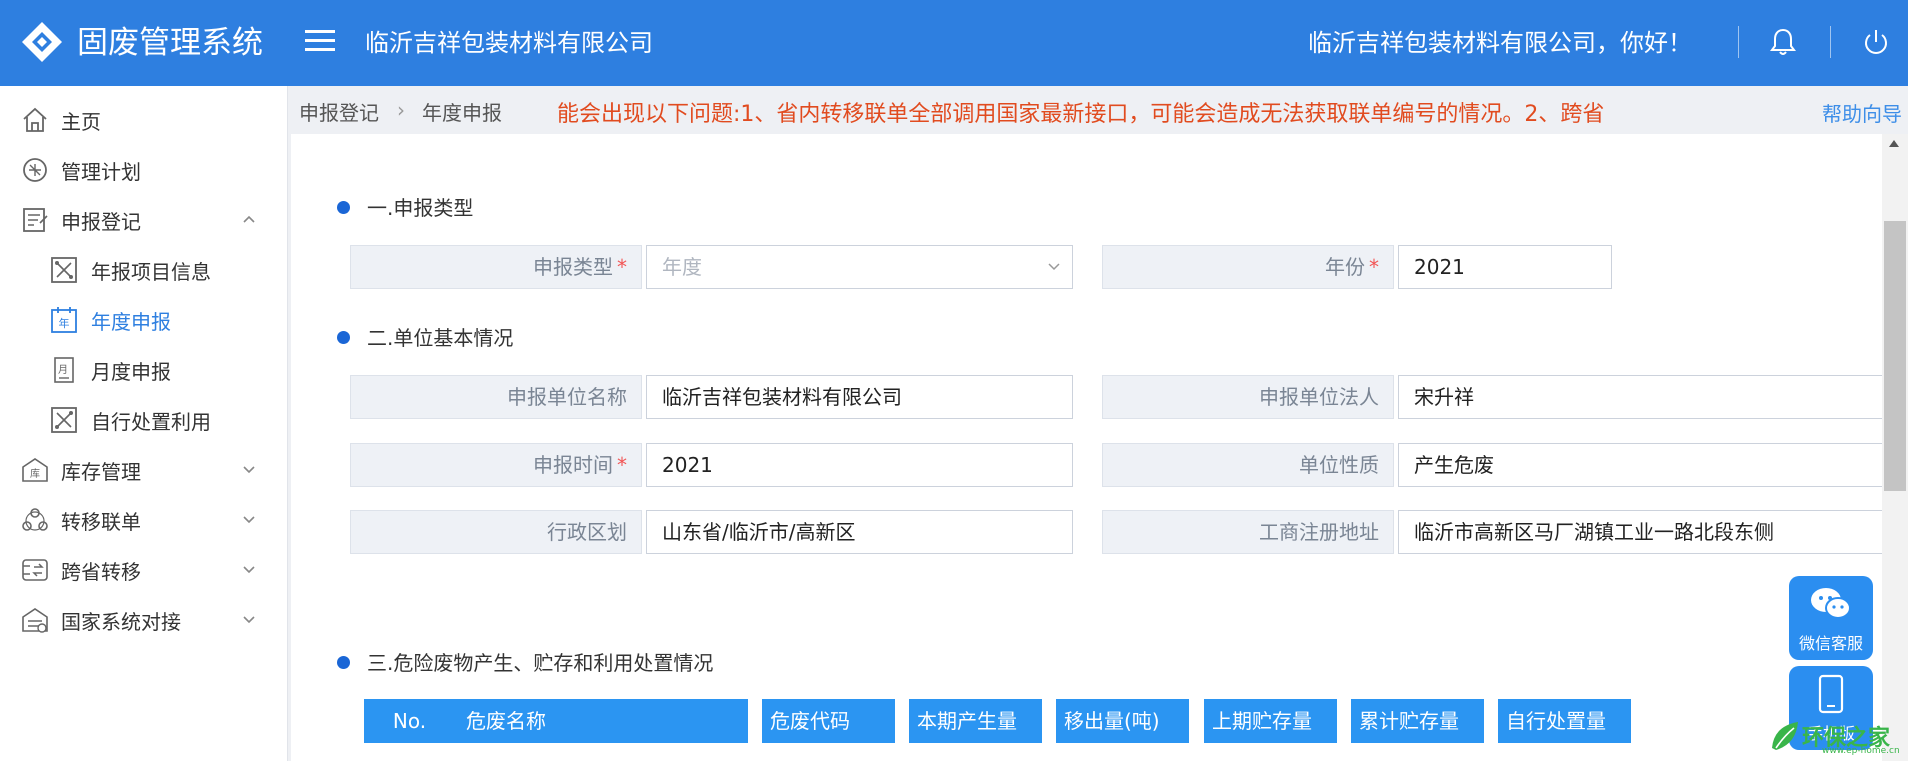 This screenshot has height=761, width=1908. Describe the element at coordinates (1858, 112) in the screenshot. I see `help-guide-link: 帮助向导` at that location.